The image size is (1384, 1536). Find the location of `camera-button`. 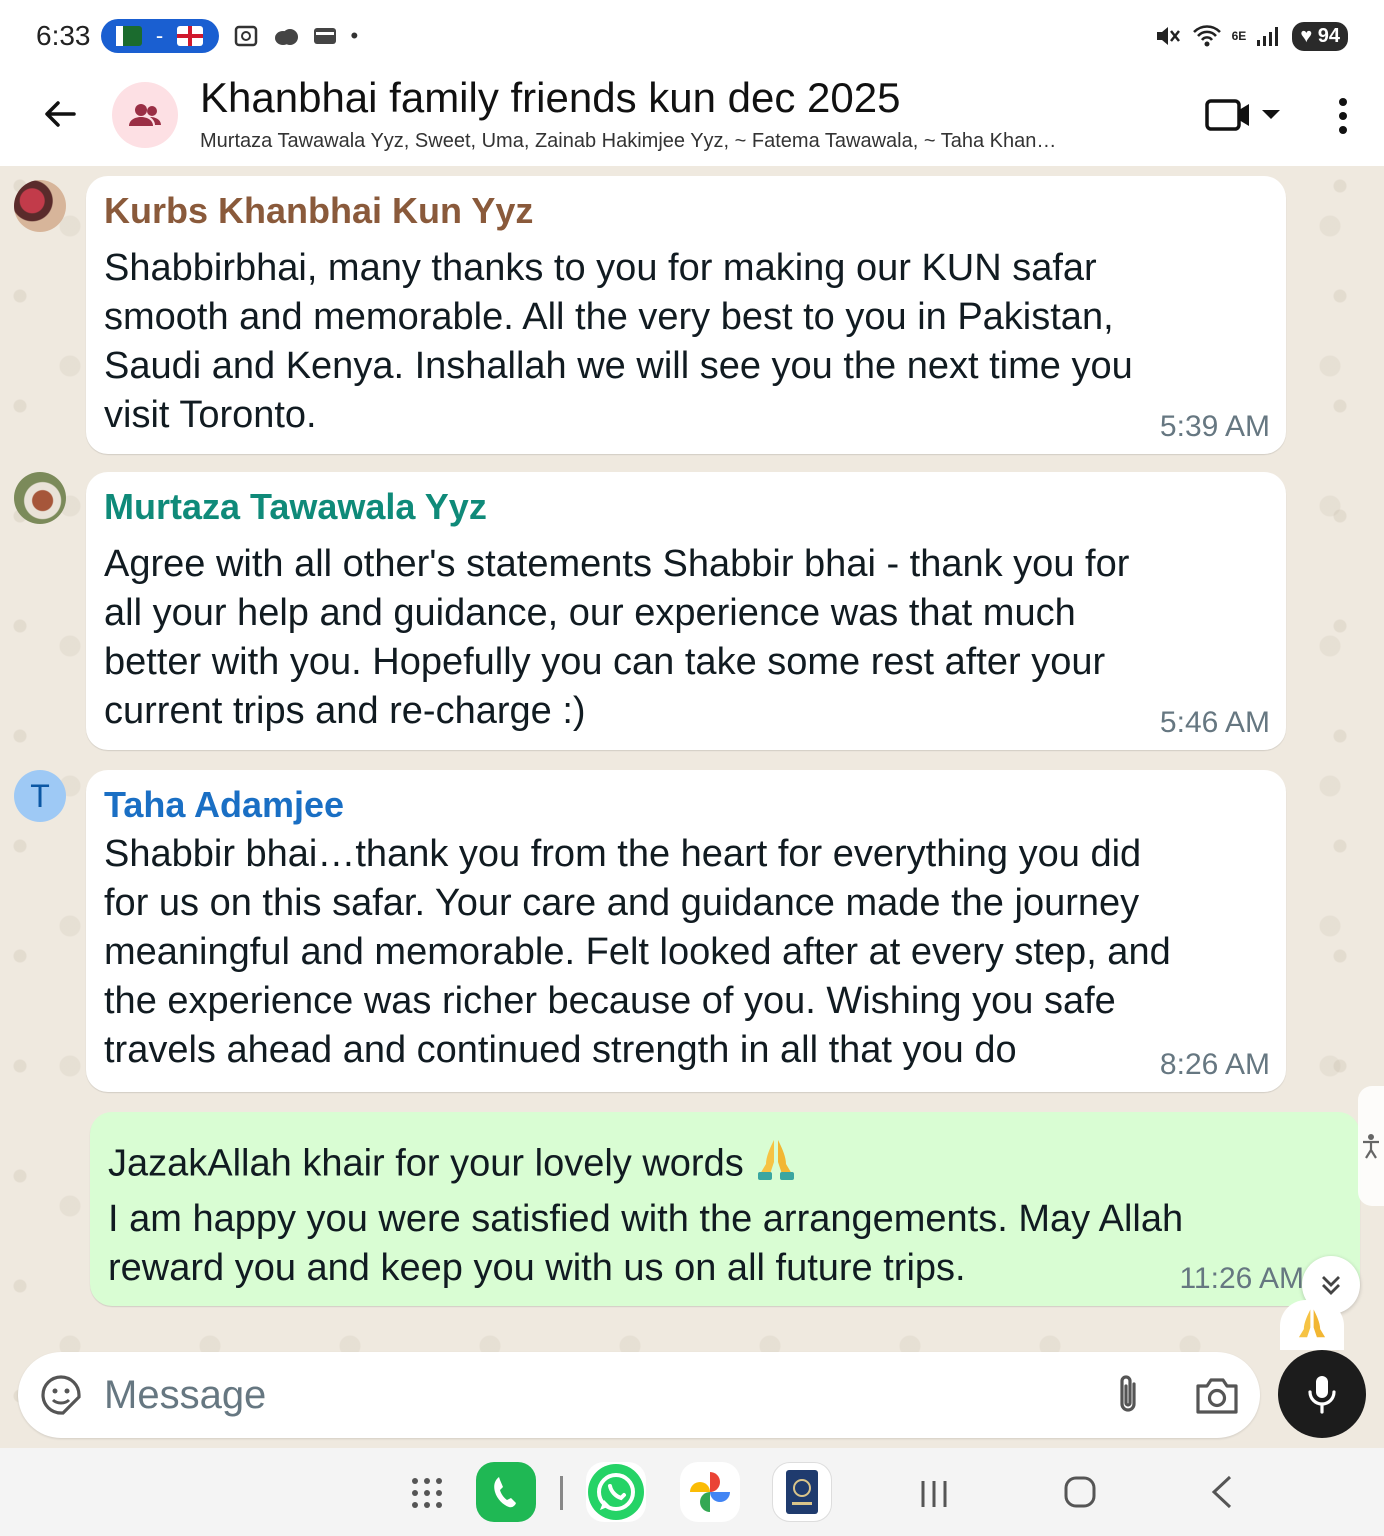

camera-button is located at coordinates (1217, 1395).